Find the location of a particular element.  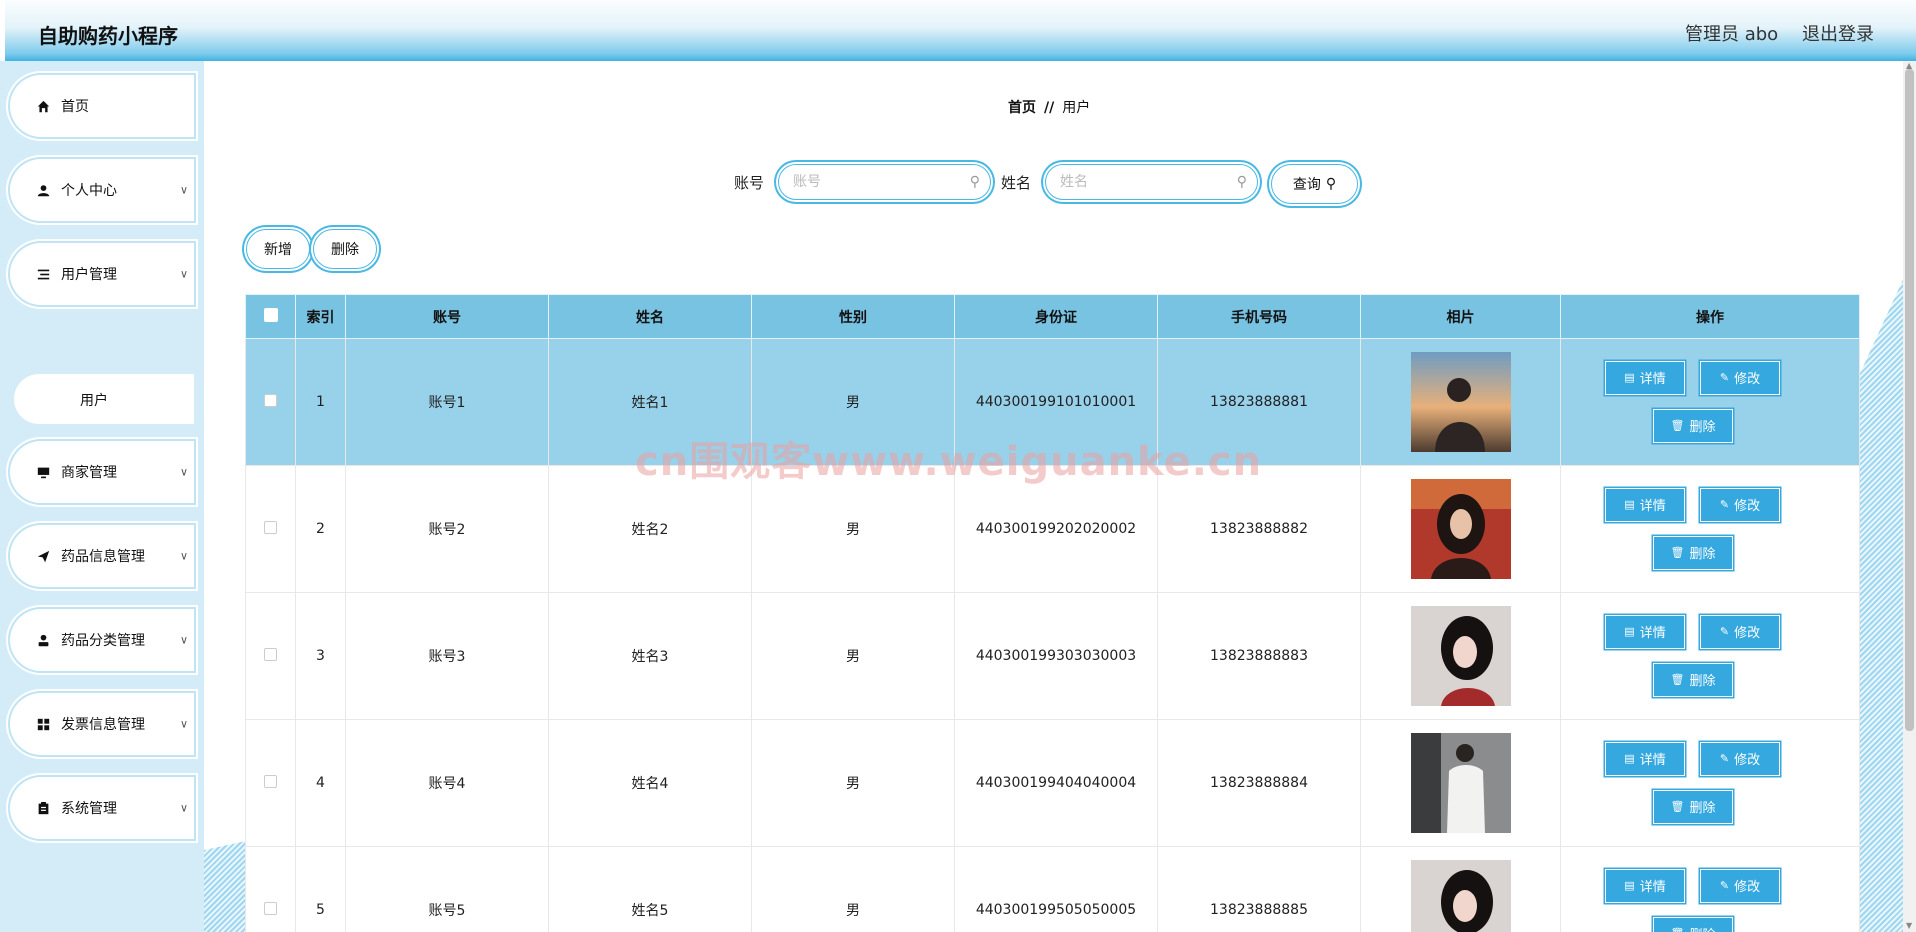

sidebar-item-medicine-category: 药品分类管理 ∨ is located at coordinates (102, 640).